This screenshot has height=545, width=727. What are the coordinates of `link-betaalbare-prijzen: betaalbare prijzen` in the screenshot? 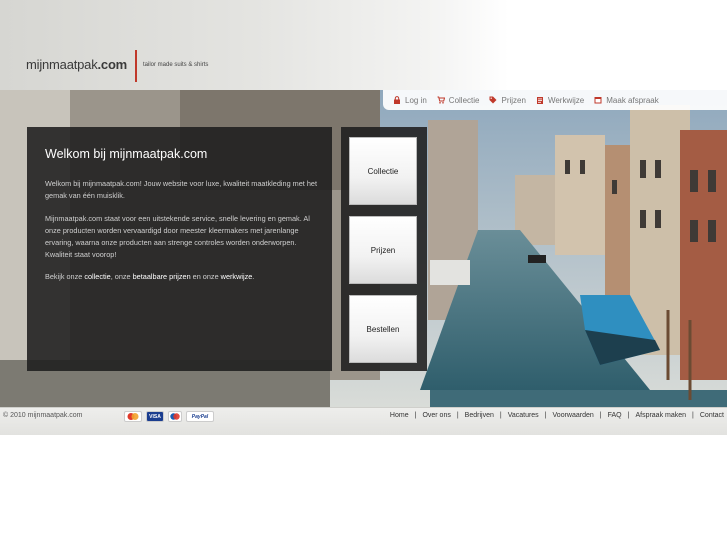 It's located at (162, 276).